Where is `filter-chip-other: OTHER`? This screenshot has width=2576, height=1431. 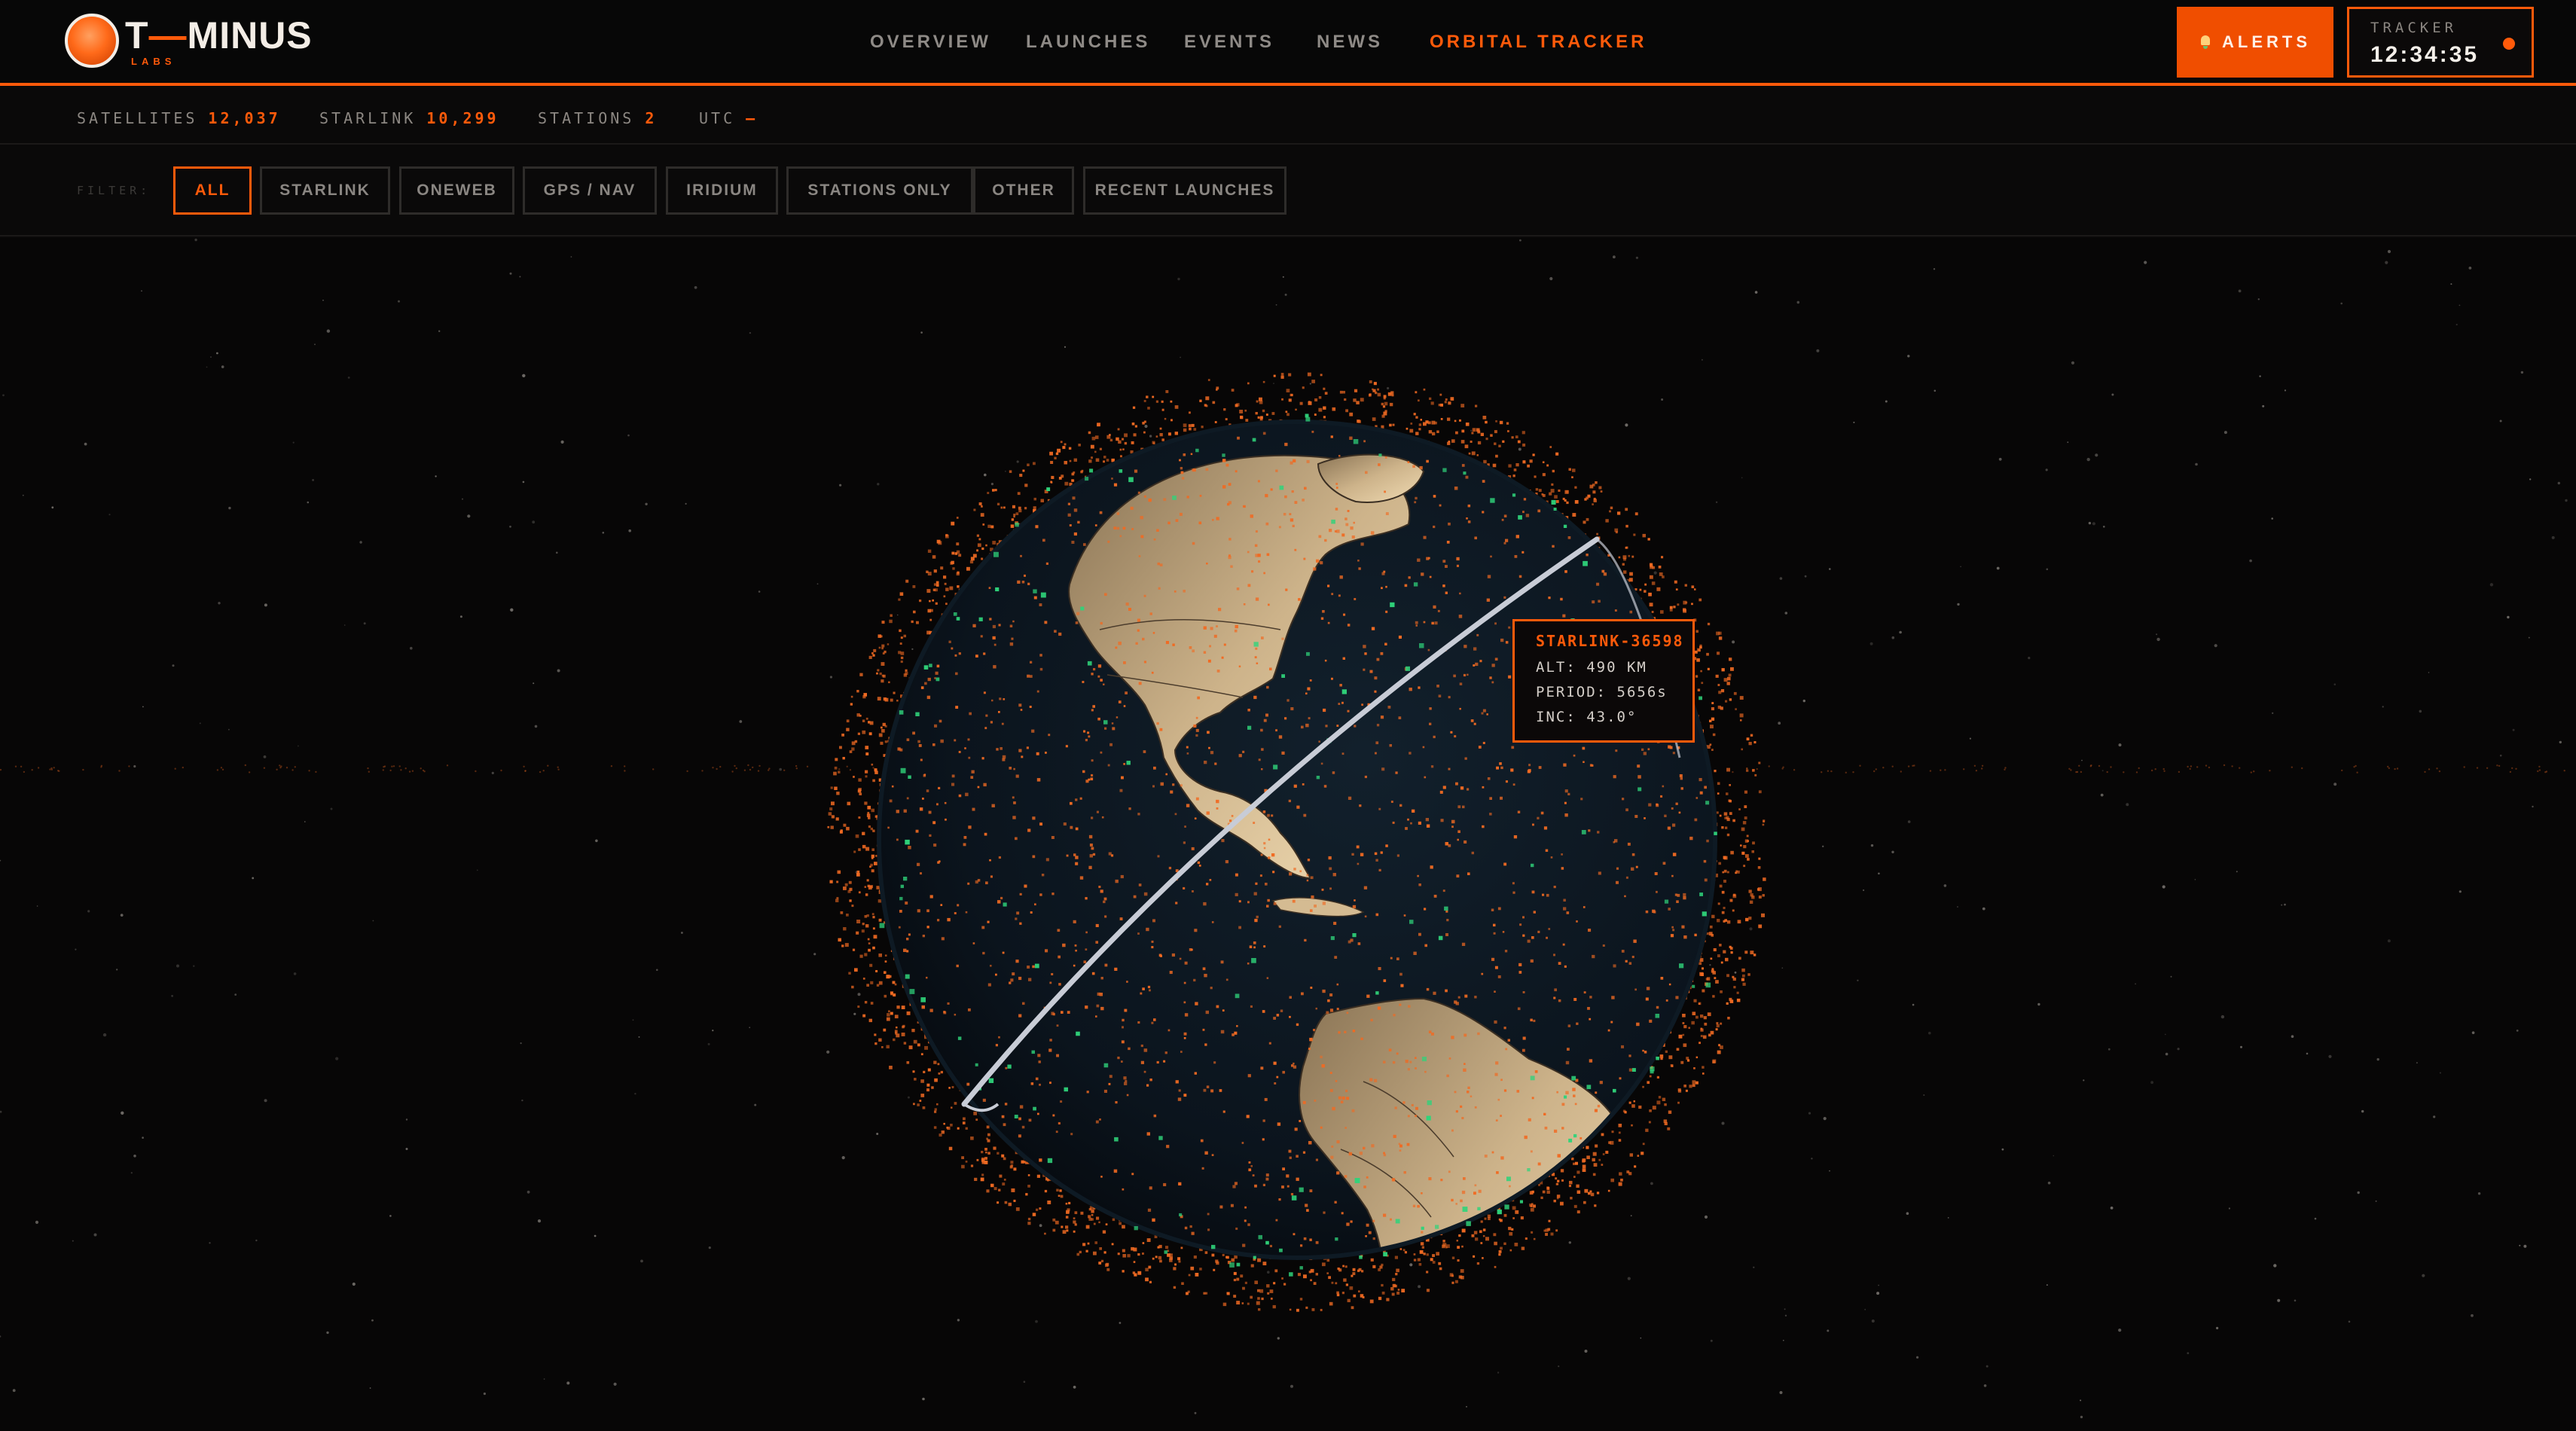
filter-chip-other: OTHER is located at coordinates (1024, 191).